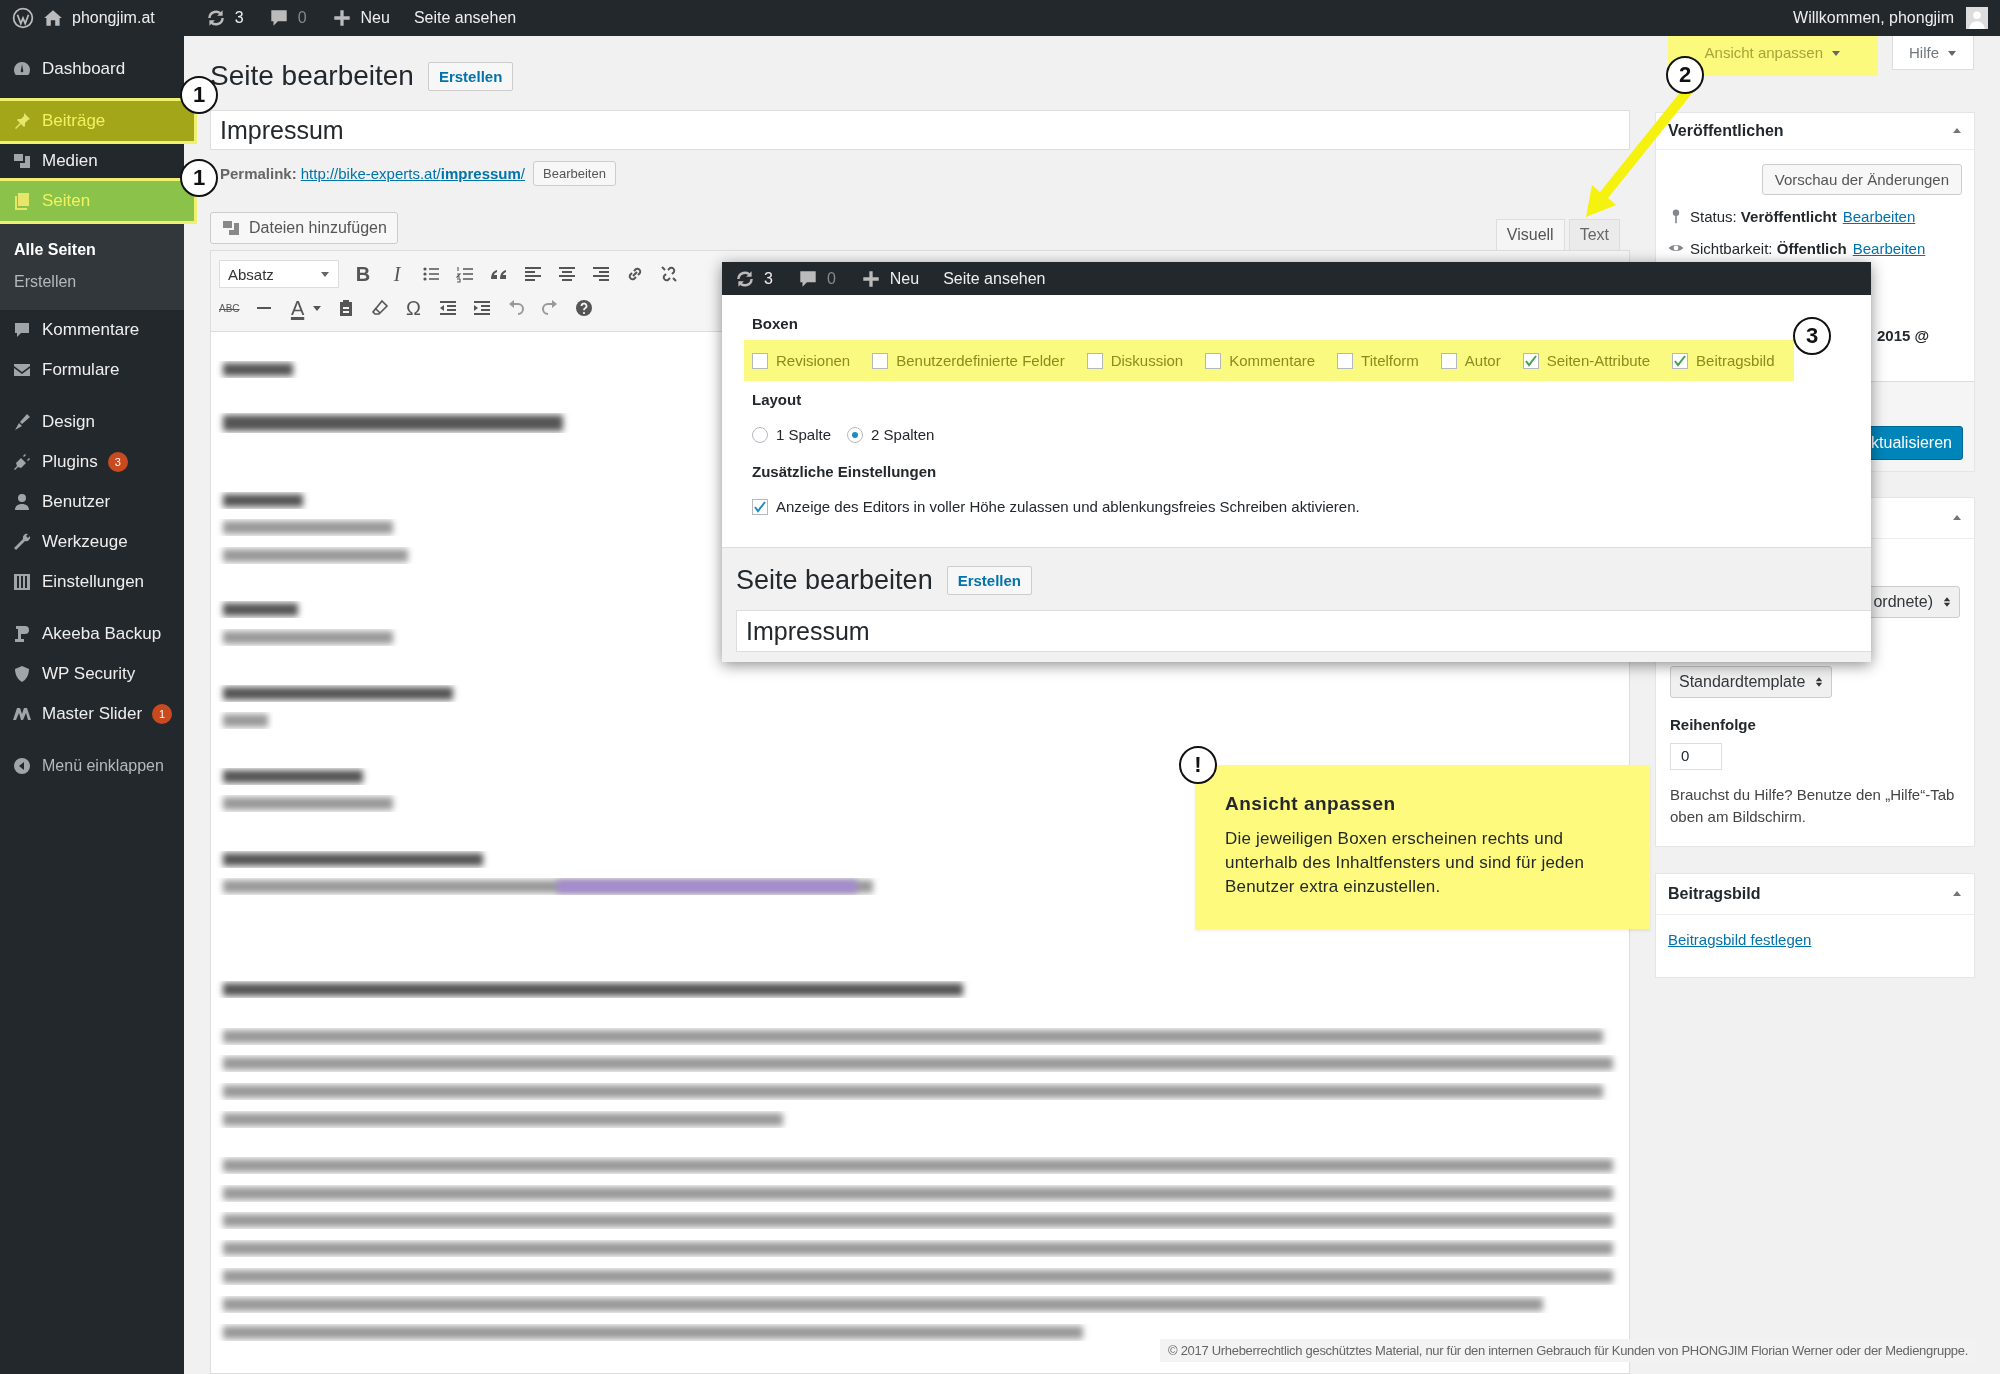 The height and width of the screenshot is (1374, 2000). I want to click on order-field: 0, so click(1696, 756).